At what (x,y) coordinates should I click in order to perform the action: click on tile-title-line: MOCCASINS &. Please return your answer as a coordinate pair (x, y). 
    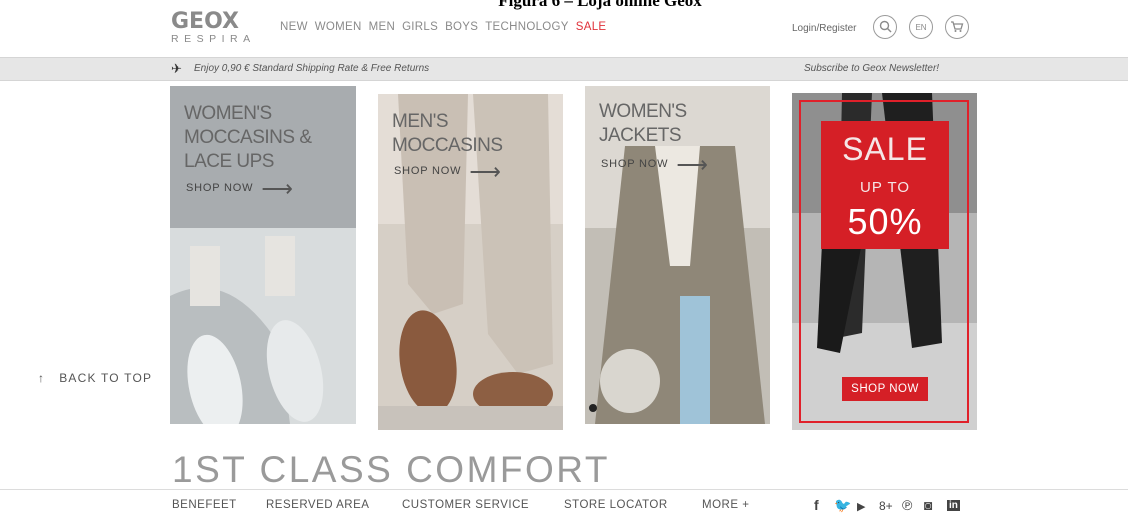
    Looking at the image, I should click on (248, 137).